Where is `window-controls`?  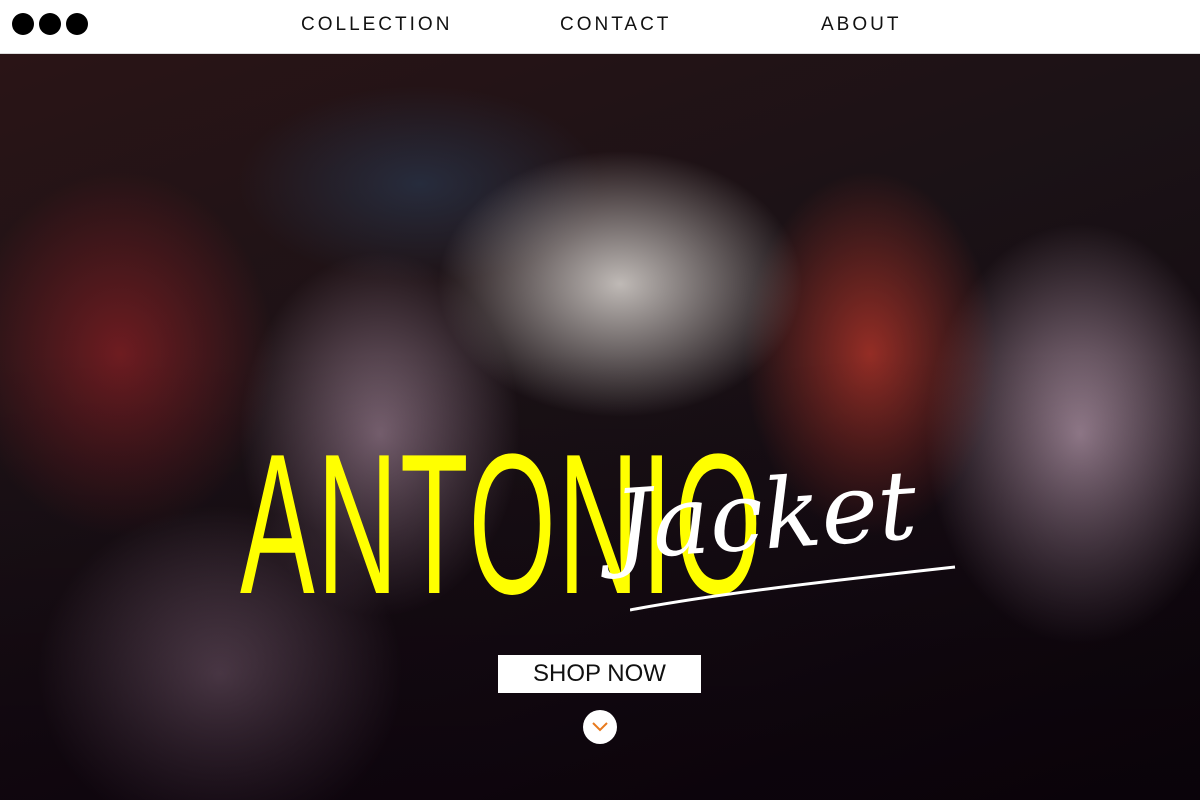
window-controls is located at coordinates (50, 24).